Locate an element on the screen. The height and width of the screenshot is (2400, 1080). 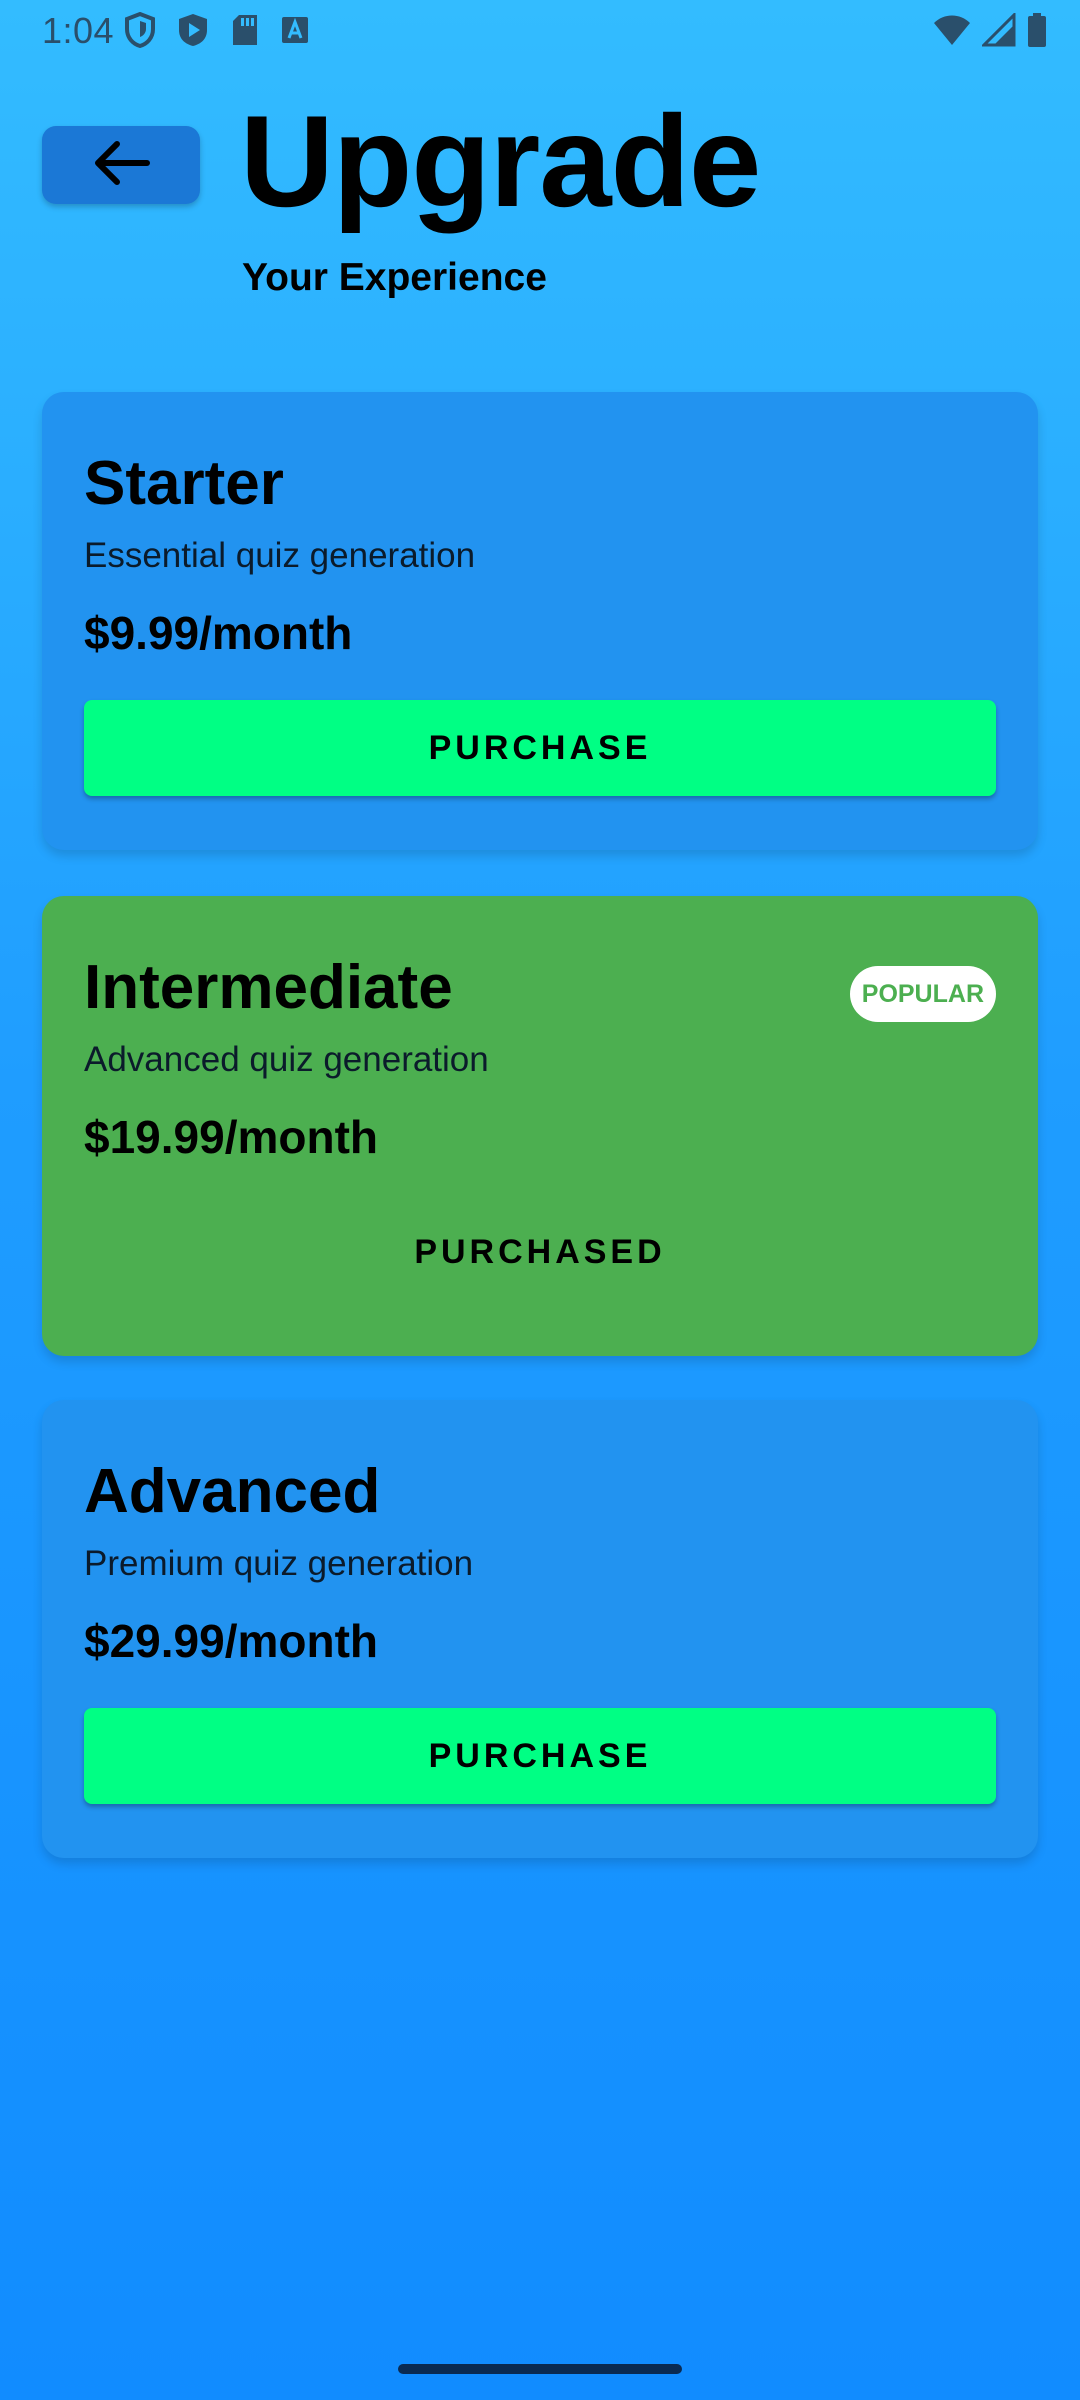
page-subtitle: Your Experience is located at coordinates (394, 277).